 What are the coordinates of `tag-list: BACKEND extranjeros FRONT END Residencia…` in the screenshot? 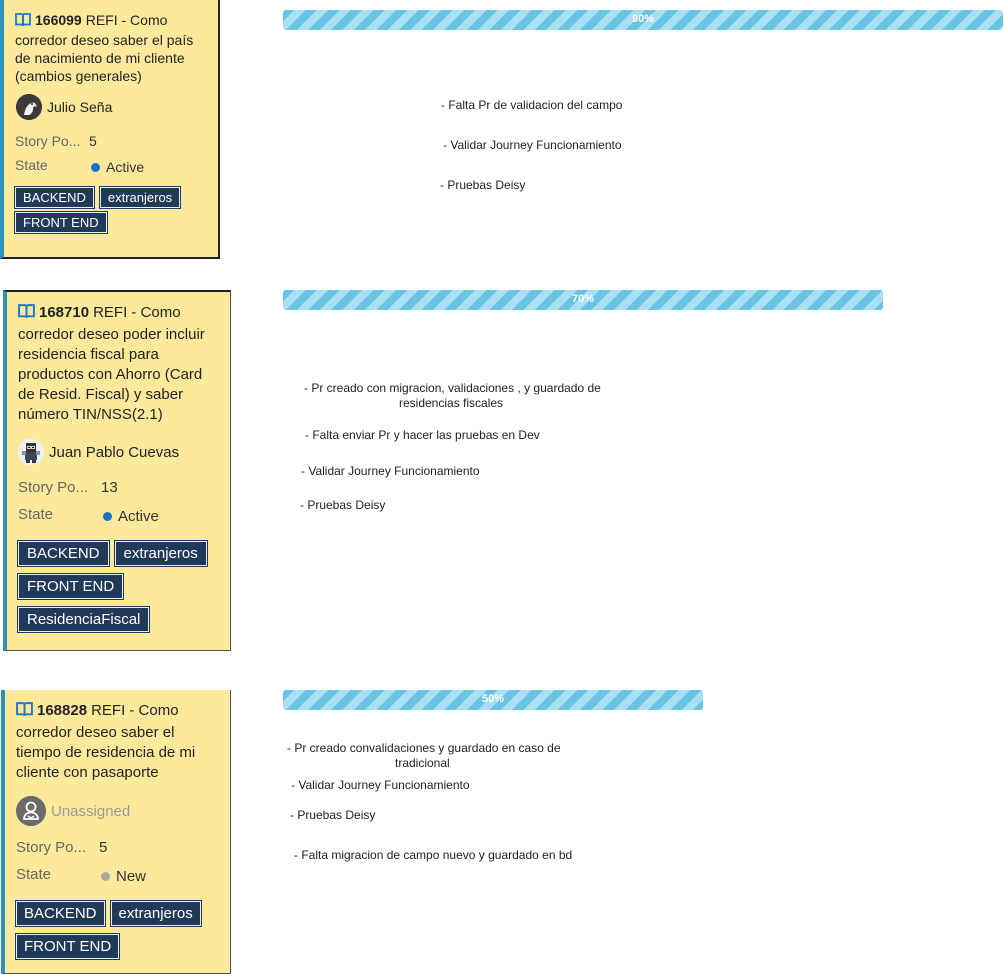 It's located at (119, 590).